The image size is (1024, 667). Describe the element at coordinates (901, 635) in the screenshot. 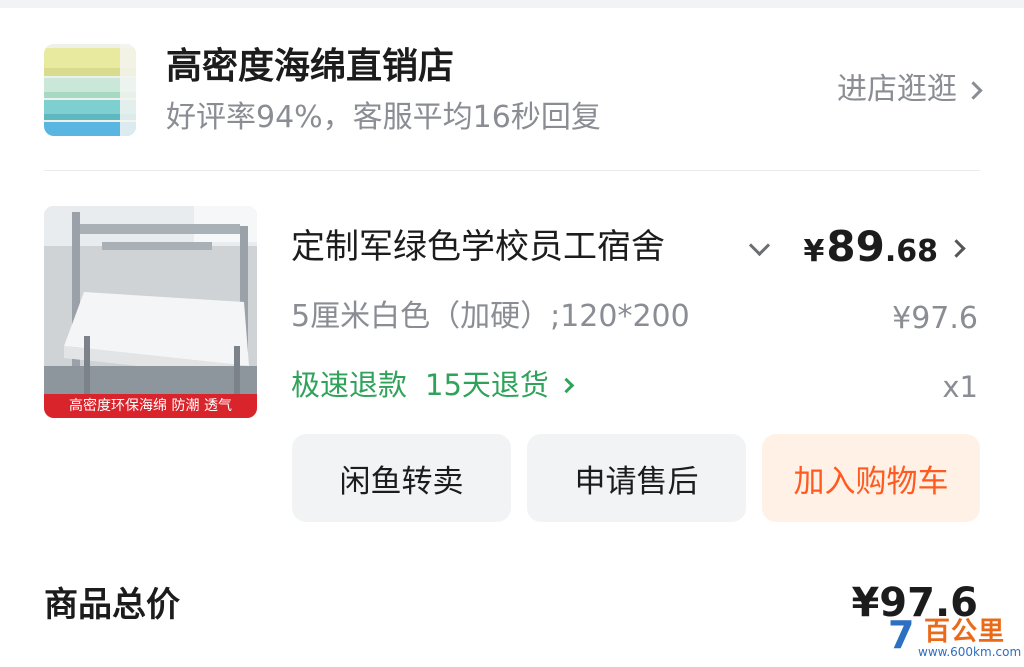

I see `watermark-seven: 7` at that location.